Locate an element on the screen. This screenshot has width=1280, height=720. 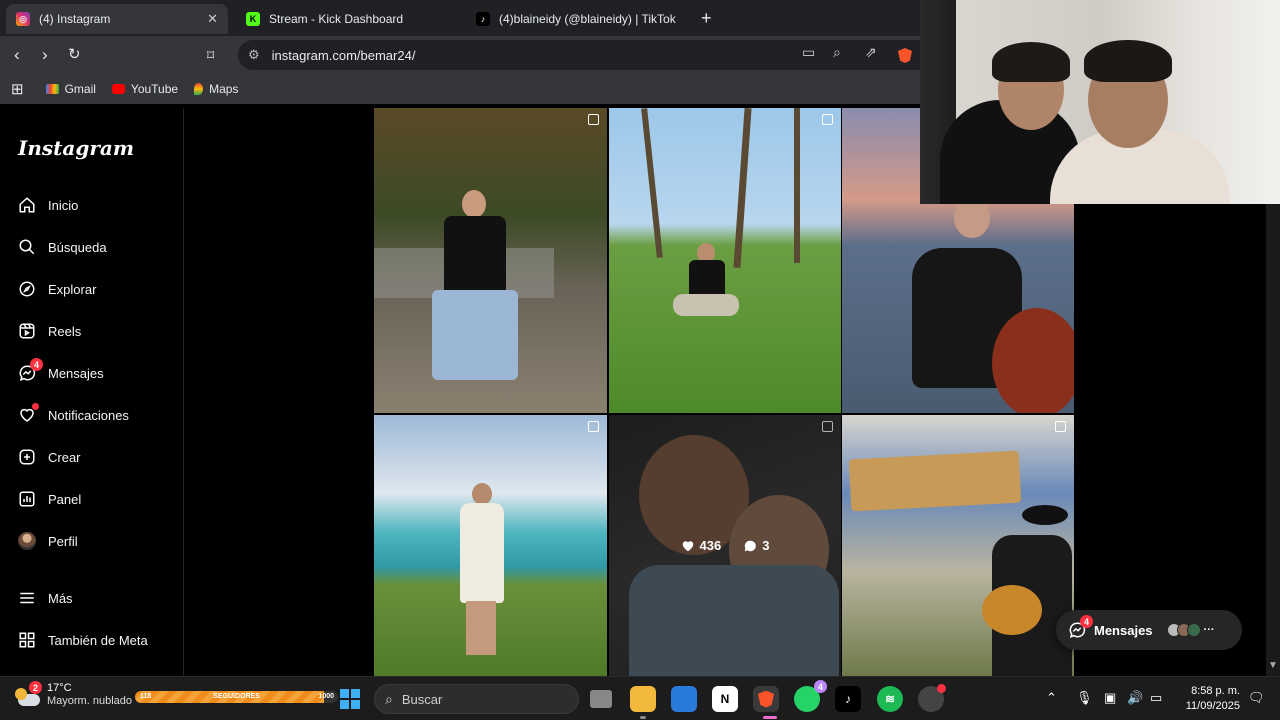
bookmark-icon: ⌑ is located at coordinates (210, 55).